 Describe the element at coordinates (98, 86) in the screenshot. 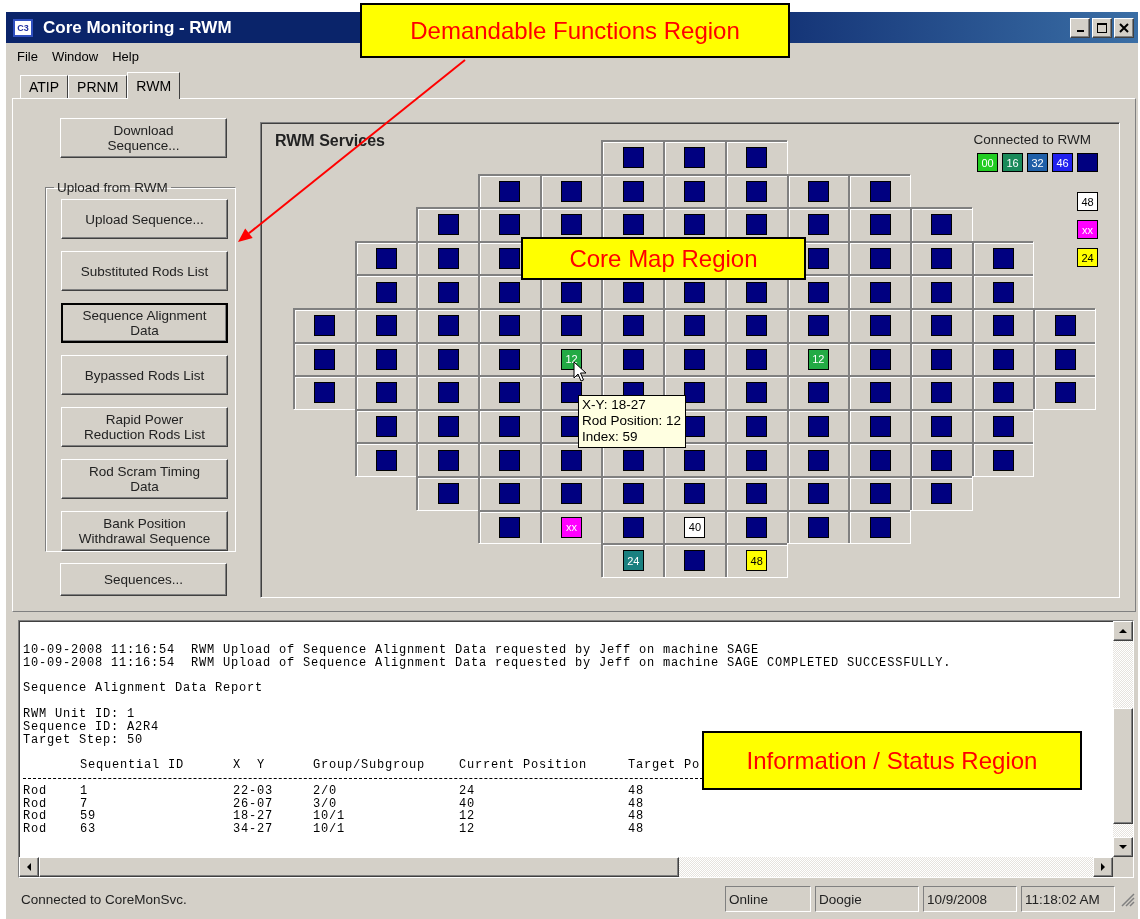

I see `tab: PRNM` at that location.